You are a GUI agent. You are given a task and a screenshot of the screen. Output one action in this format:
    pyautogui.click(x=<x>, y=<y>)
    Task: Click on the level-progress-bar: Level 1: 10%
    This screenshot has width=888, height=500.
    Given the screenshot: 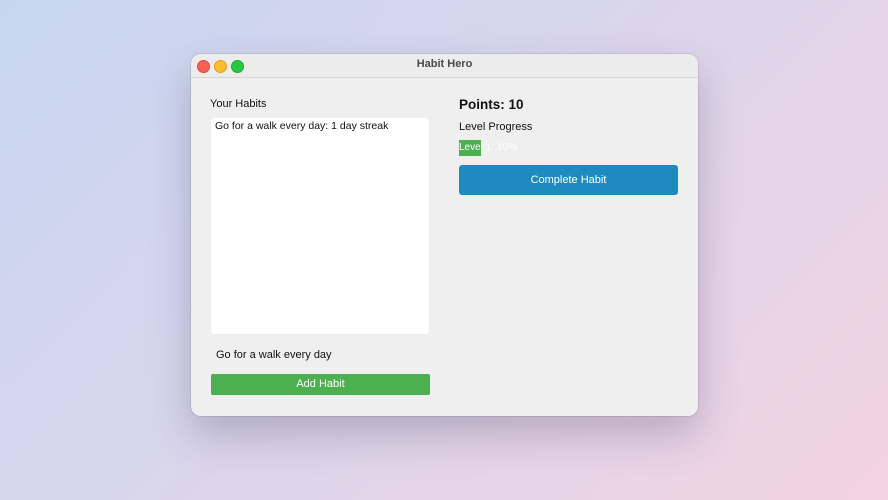 What is the action you would take?
    pyautogui.click(x=568, y=148)
    